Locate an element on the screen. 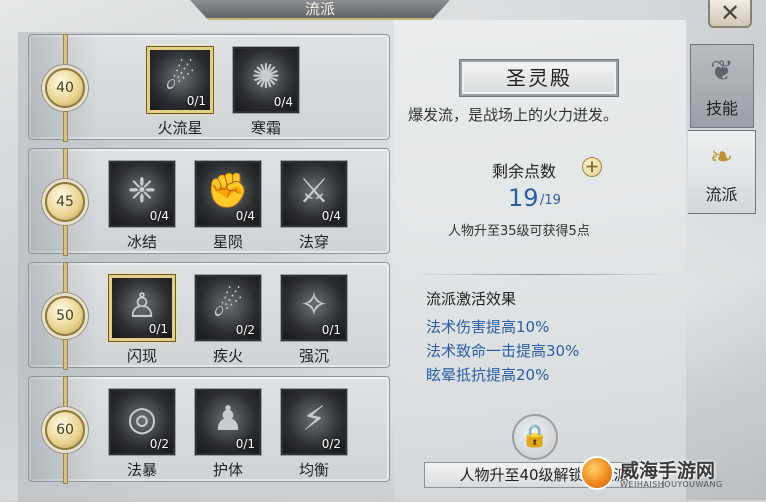 This screenshot has height=502, width=766. tab-school: ❧ 流派 is located at coordinates (722, 172).